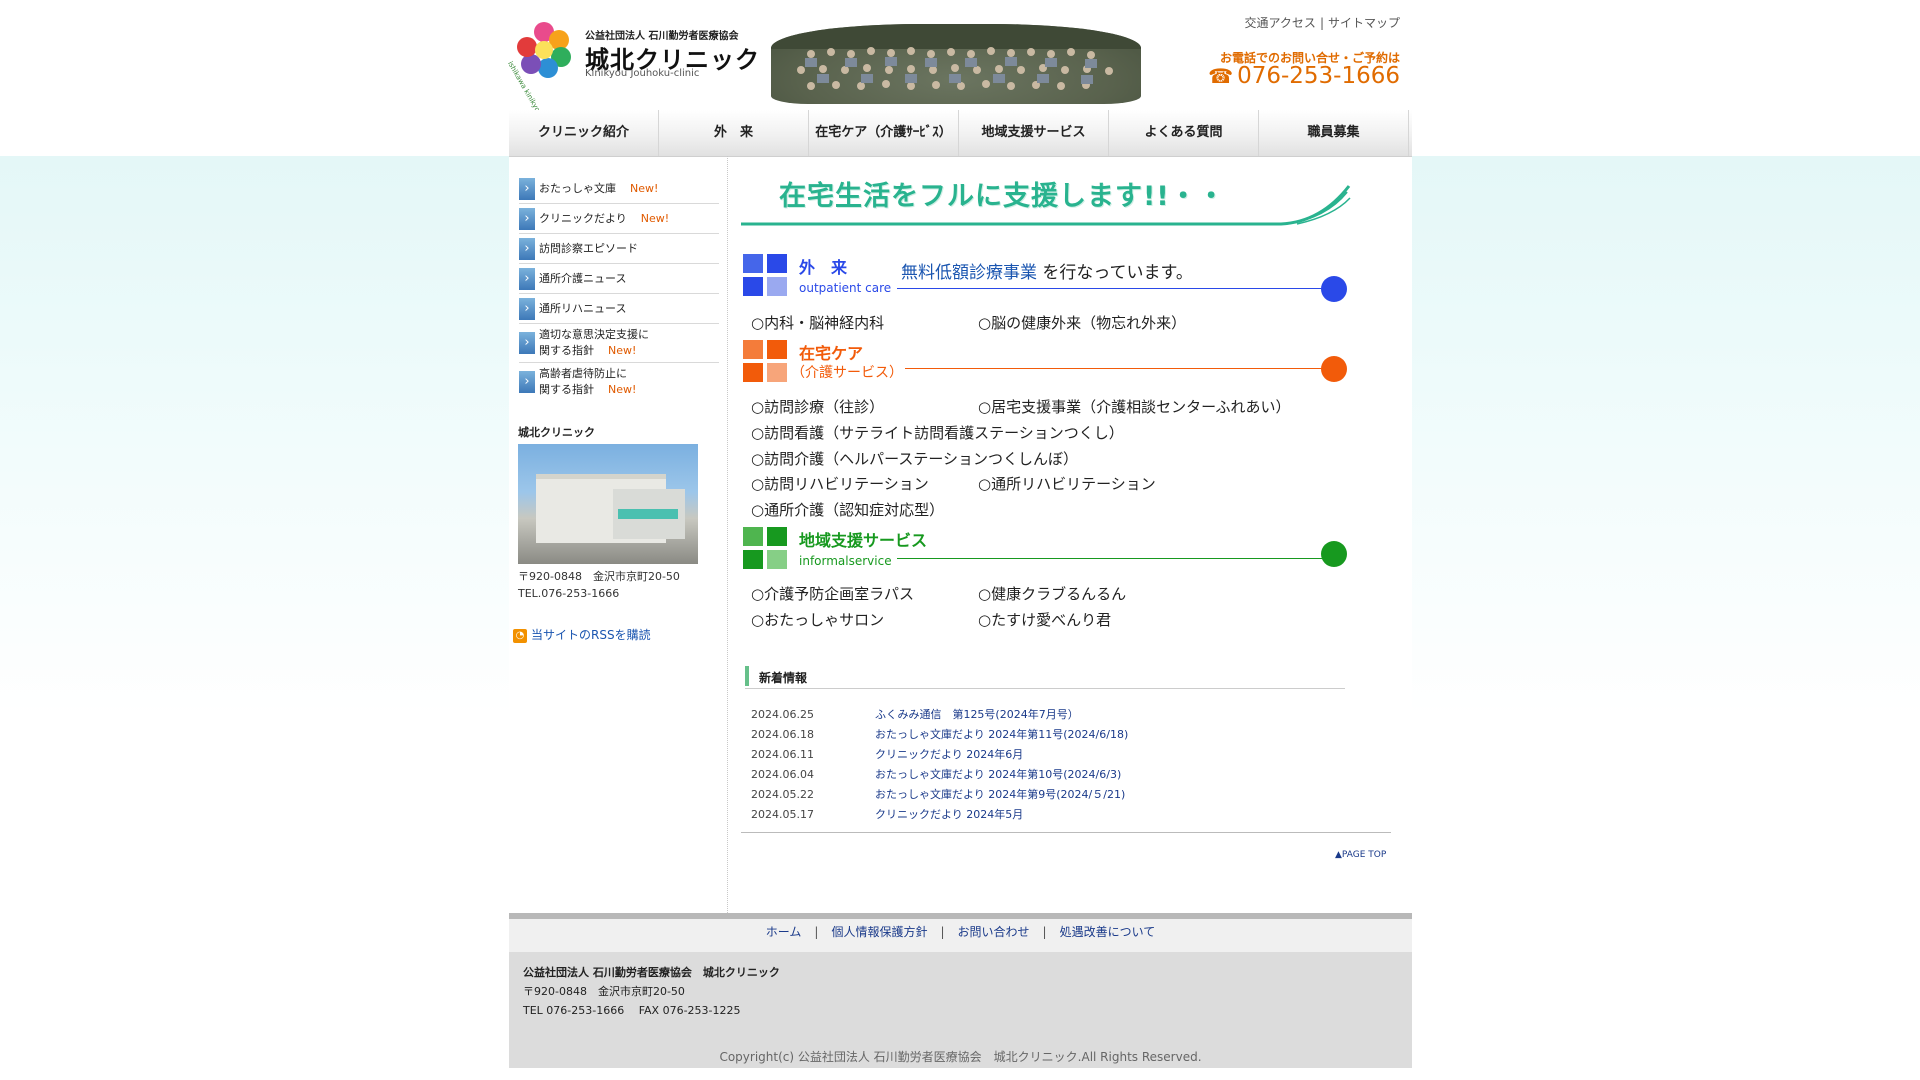  I want to click on hero-banner: 在宅生活をフルに支援します!!・・, so click(1046, 198).